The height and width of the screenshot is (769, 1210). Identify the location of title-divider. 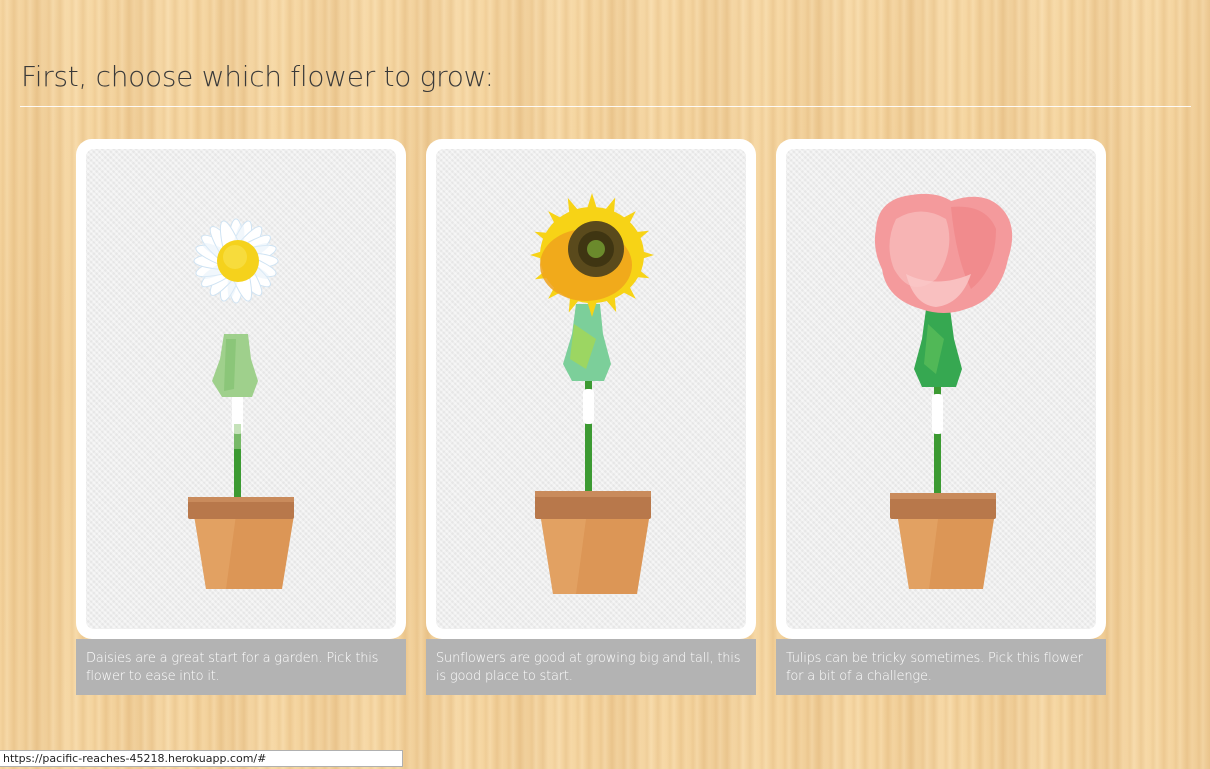
(605, 106).